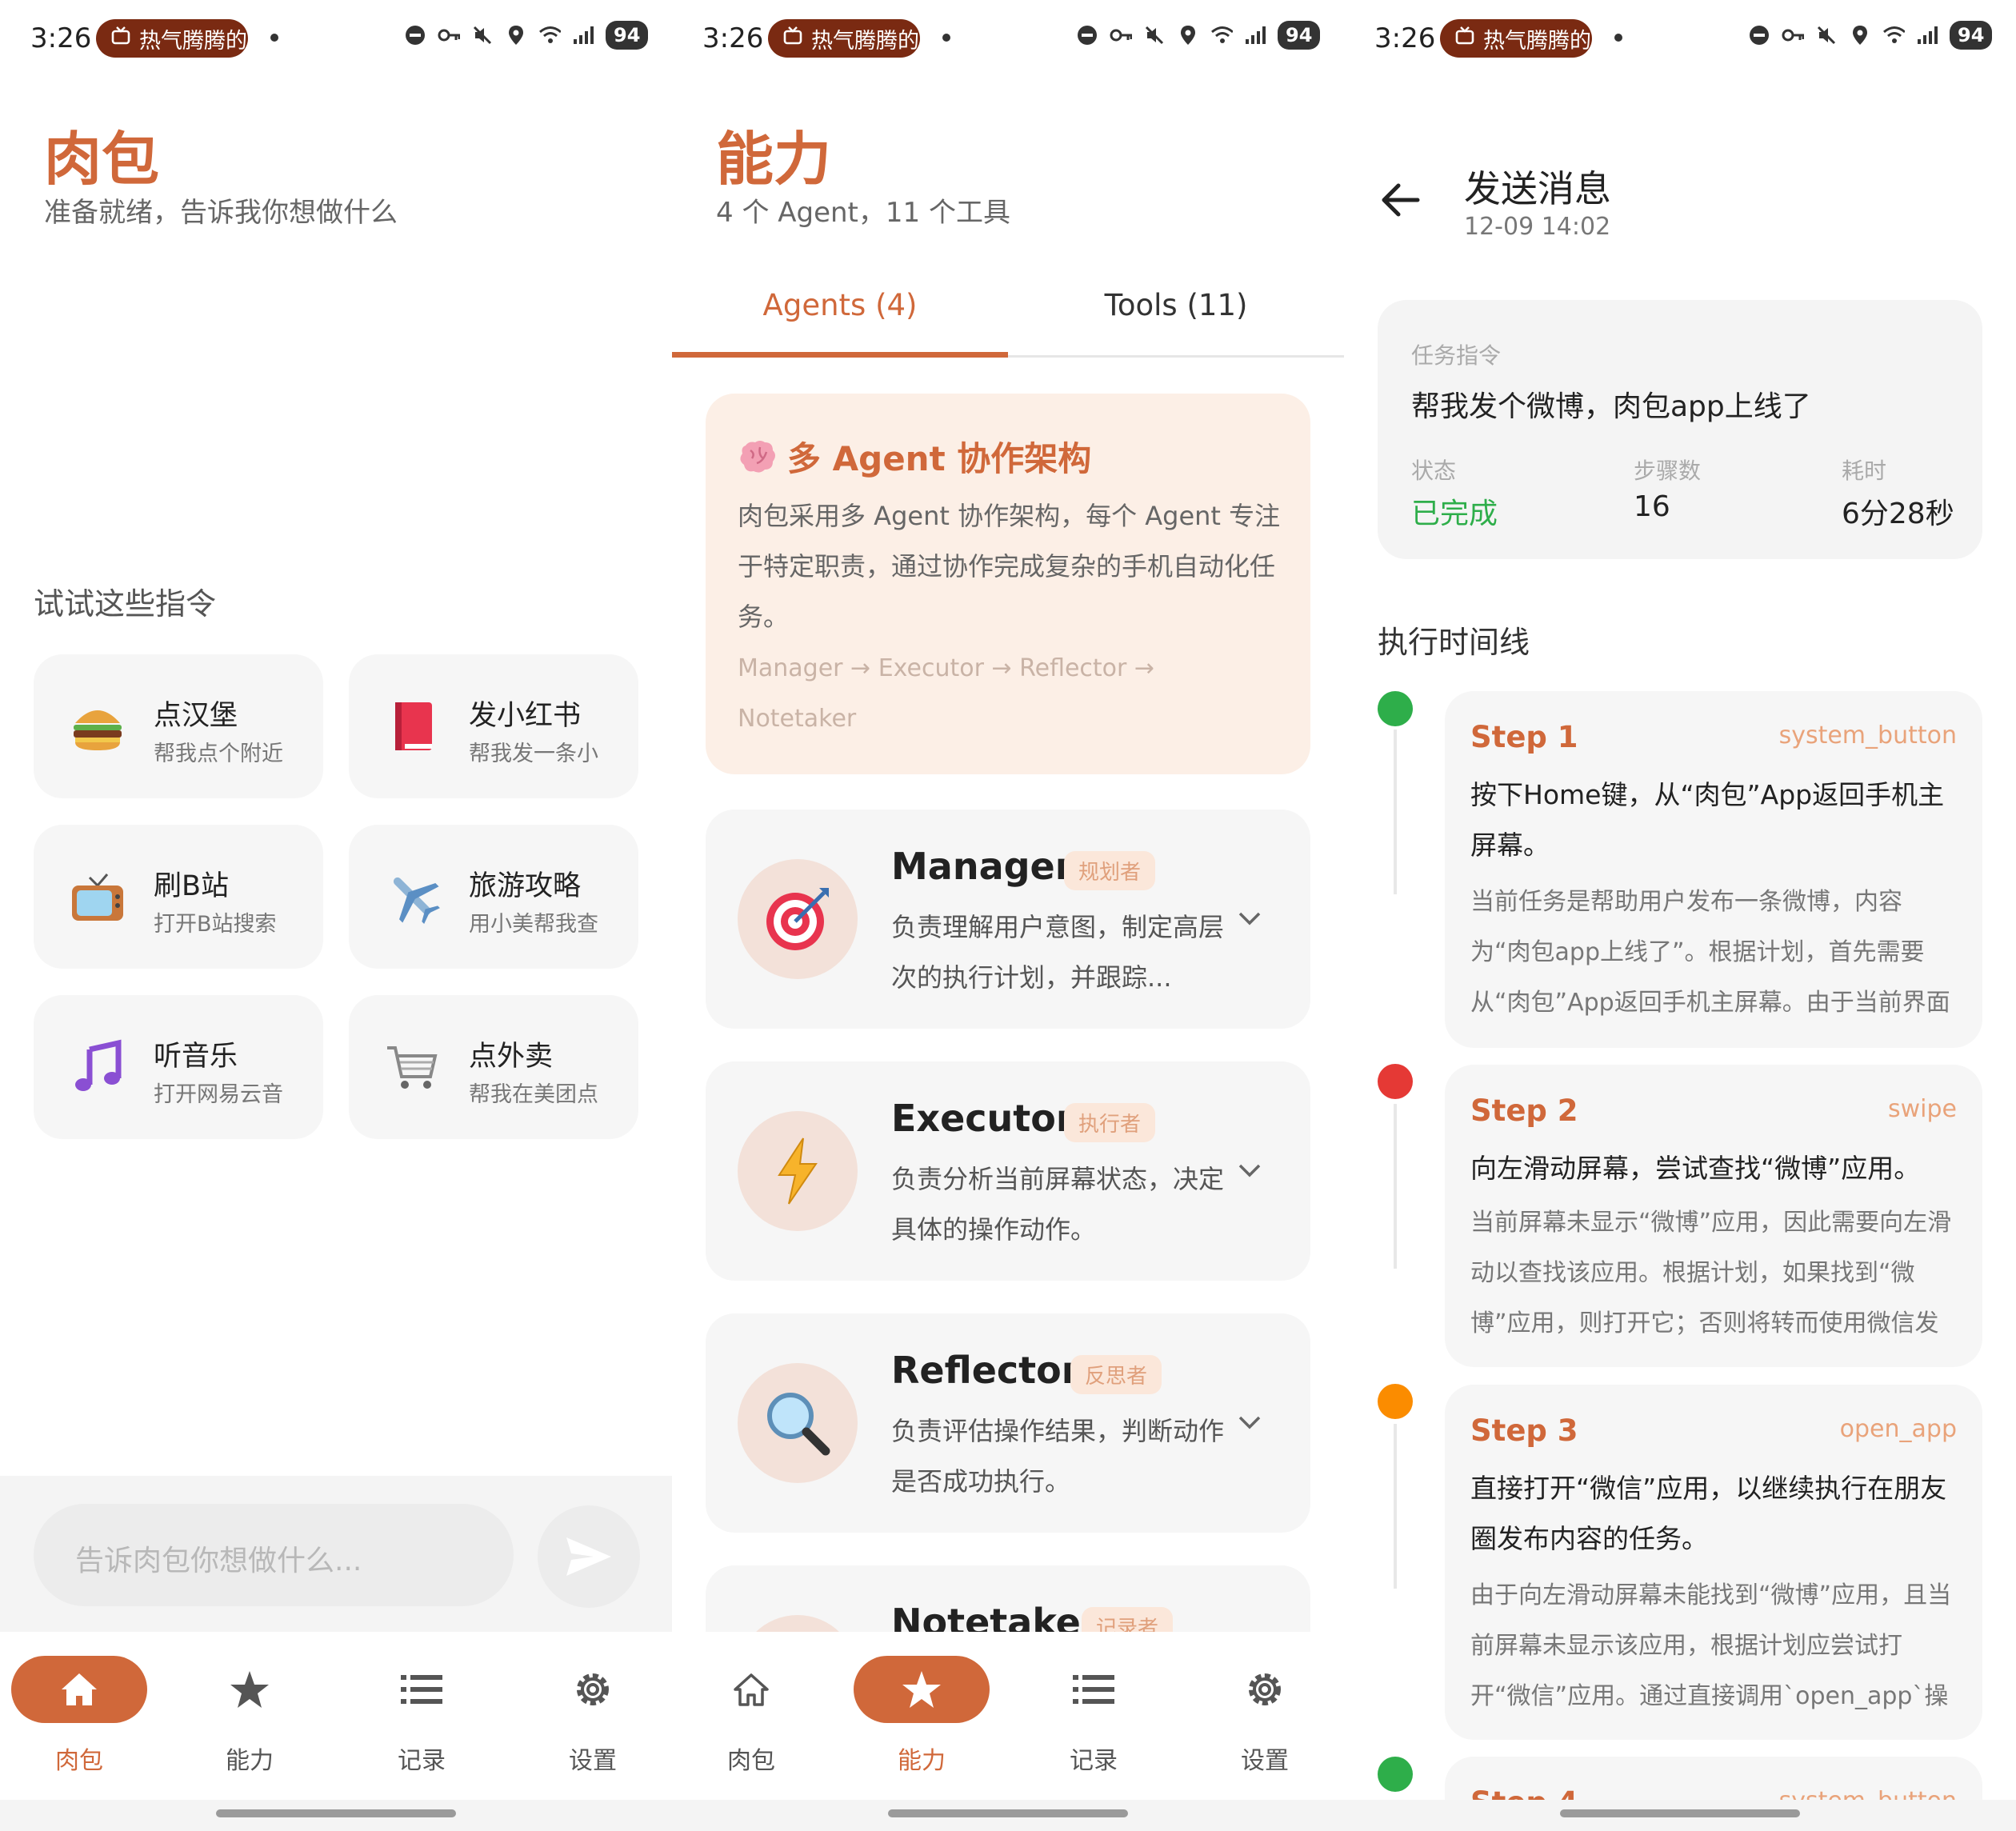  What do you see at coordinates (493, 897) in the screenshot?
I see `suggestion-card: 旅游攻略 用小美帮我查` at bounding box center [493, 897].